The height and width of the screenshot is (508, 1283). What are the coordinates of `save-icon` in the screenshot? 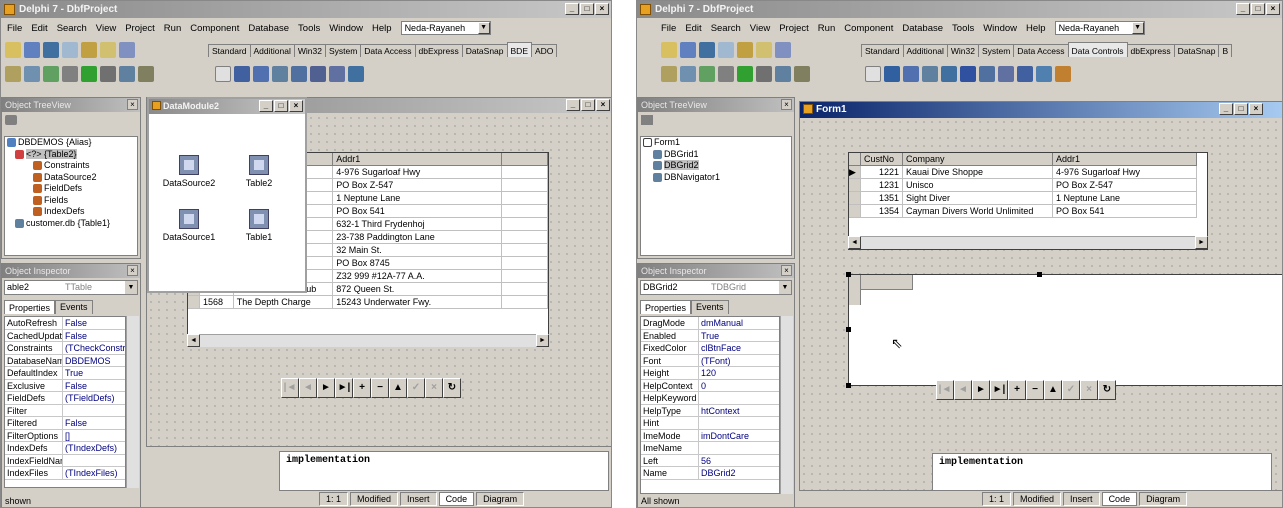 It's located at (51, 50).